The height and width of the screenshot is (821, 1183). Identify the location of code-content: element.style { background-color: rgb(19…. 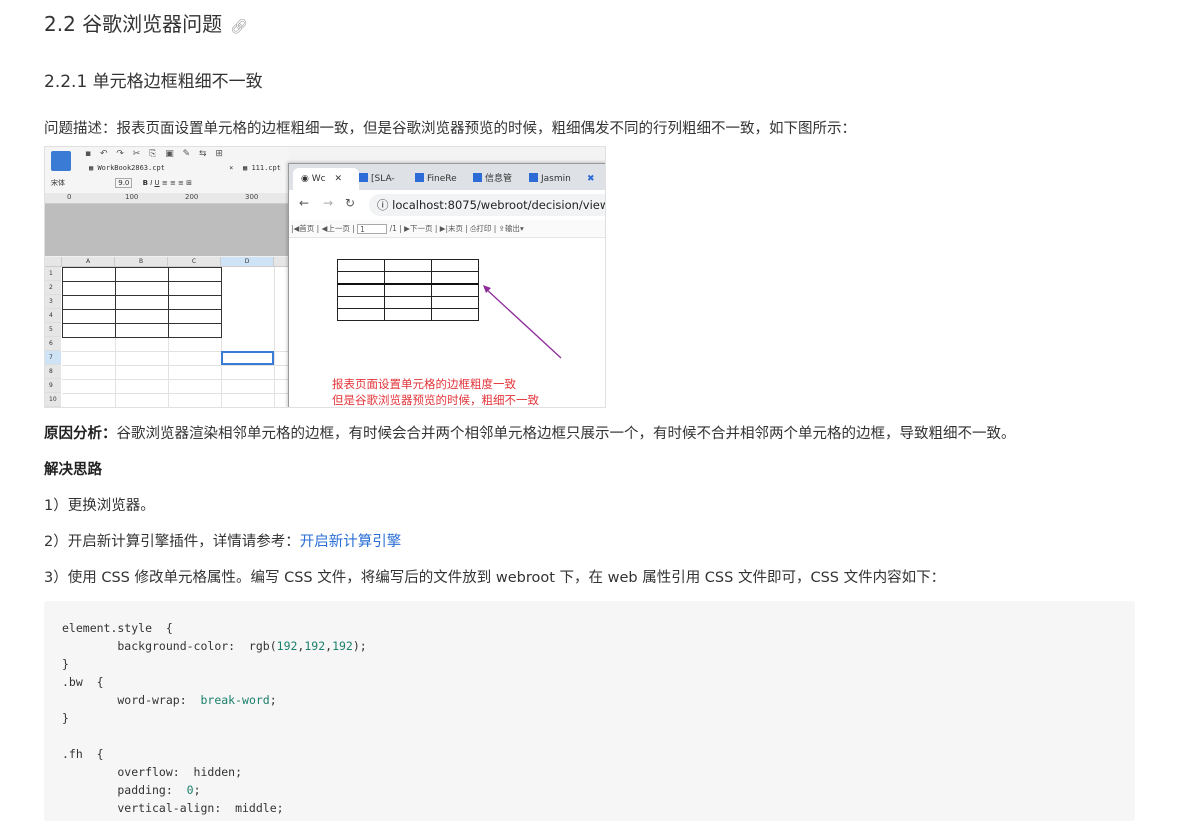
(214, 718).